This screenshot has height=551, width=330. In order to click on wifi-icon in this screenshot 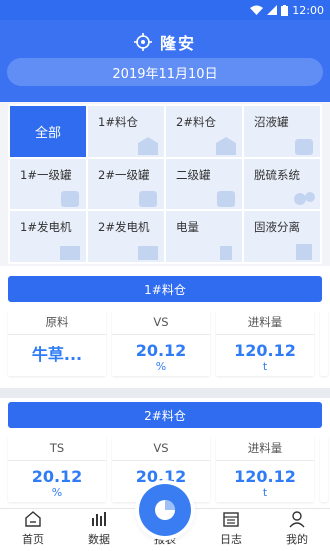, I will do `click(257, 10)`.